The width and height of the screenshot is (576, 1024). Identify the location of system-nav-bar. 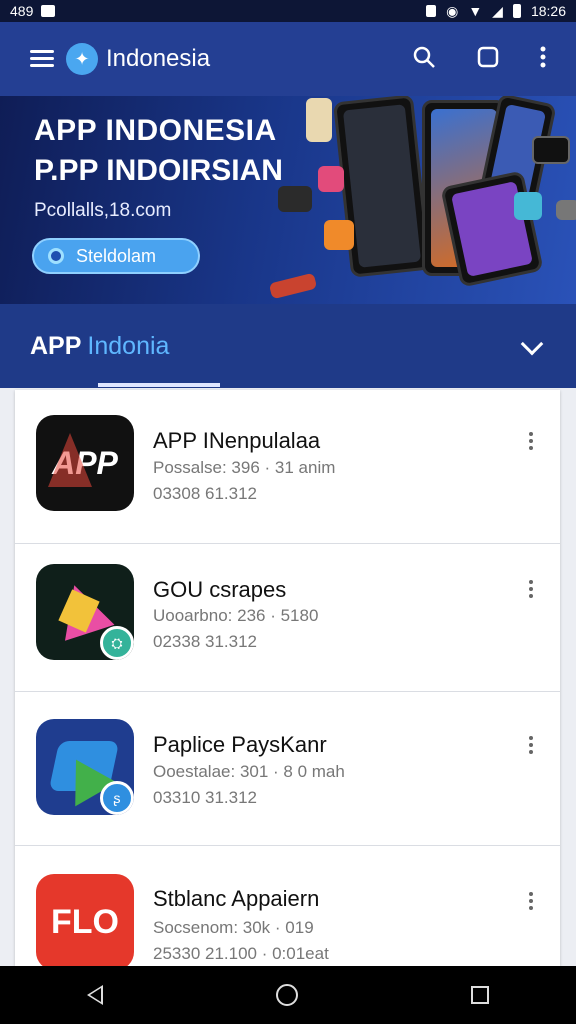
(288, 995).